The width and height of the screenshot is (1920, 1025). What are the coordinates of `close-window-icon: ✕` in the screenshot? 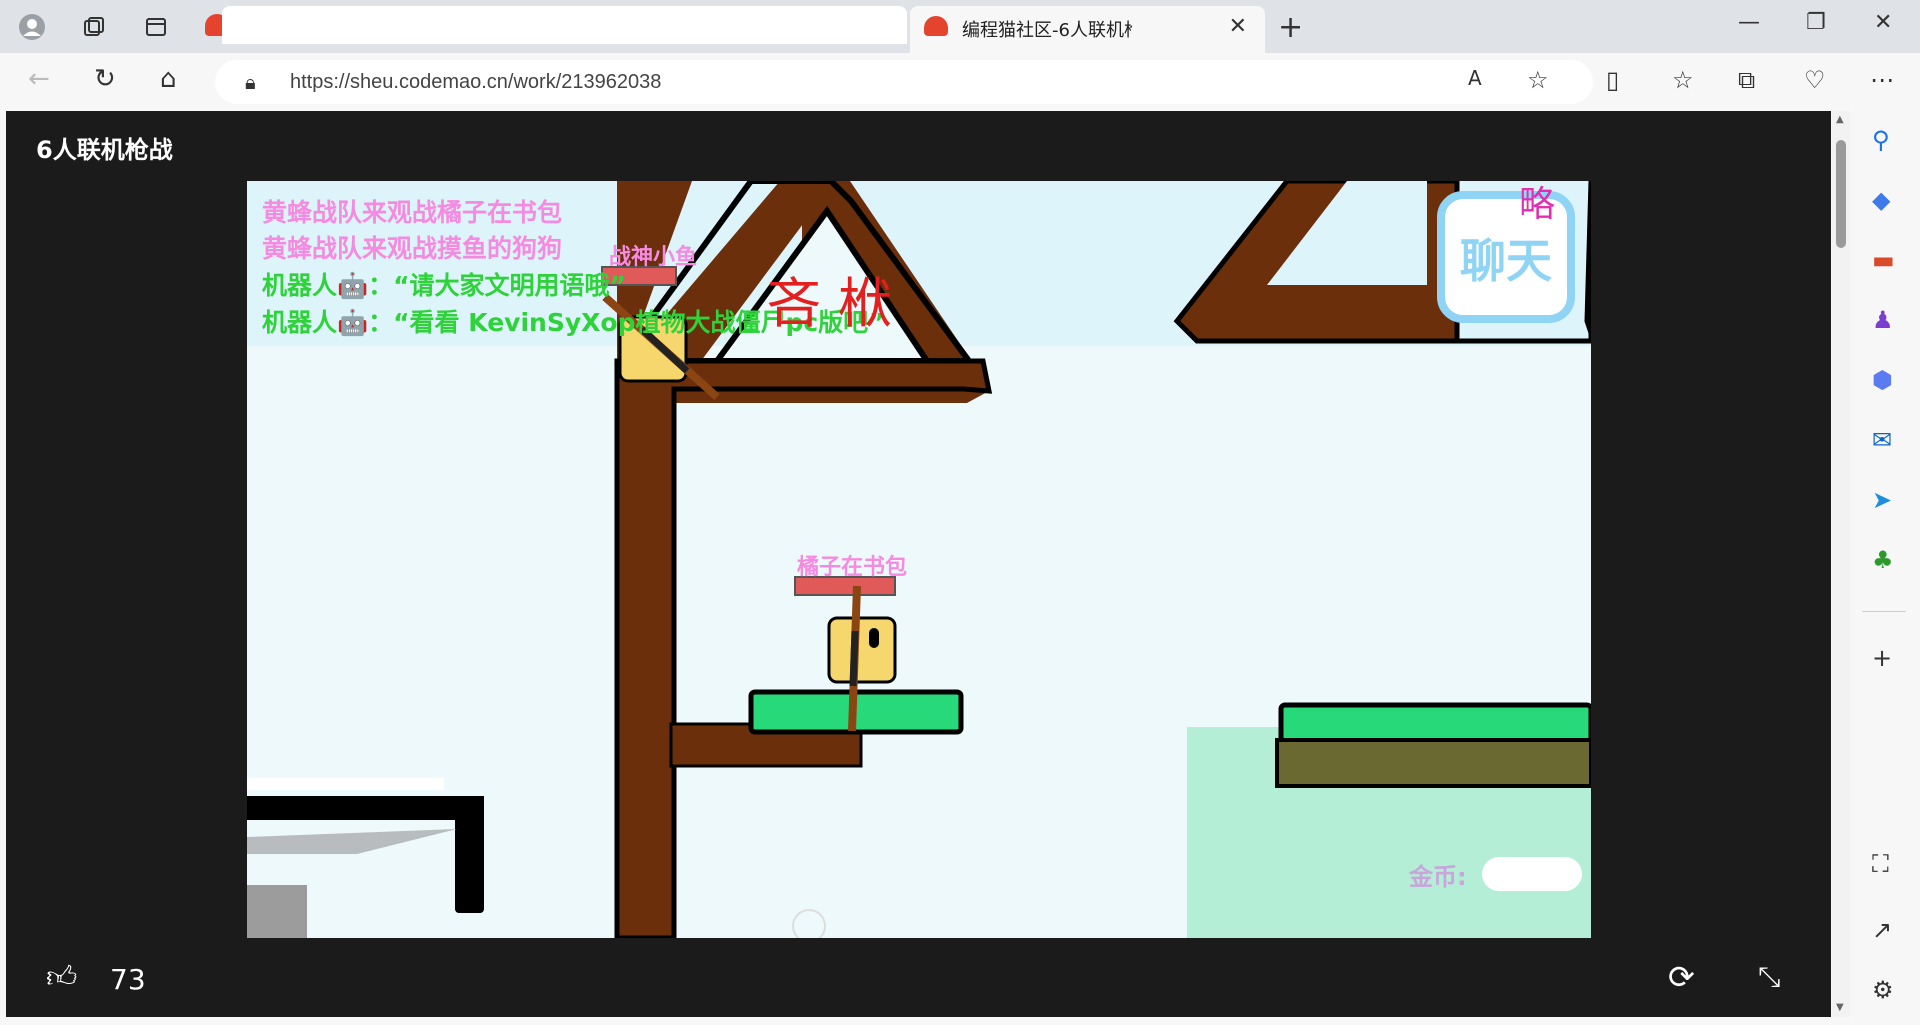 It's located at (1883, 22).